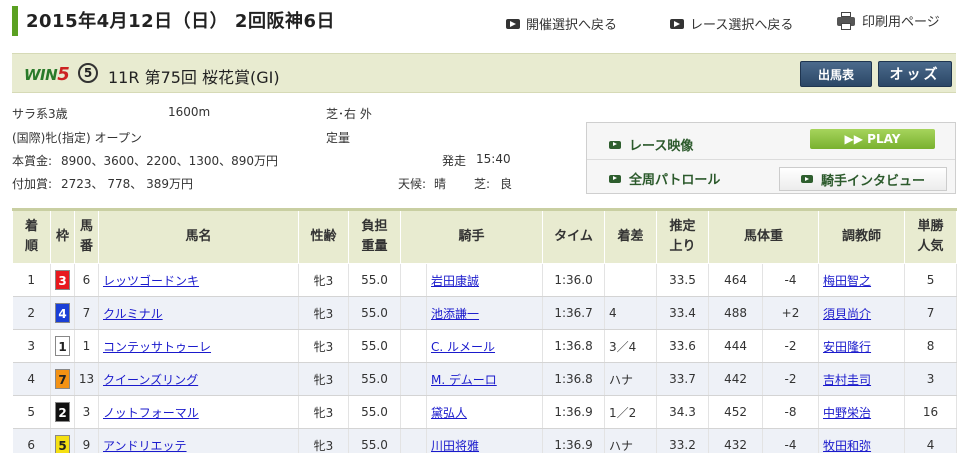 The width and height of the screenshot is (968, 453). What do you see at coordinates (791, 346) in the screenshot?
I see `body-weight-diff-cell: -2` at bounding box center [791, 346].